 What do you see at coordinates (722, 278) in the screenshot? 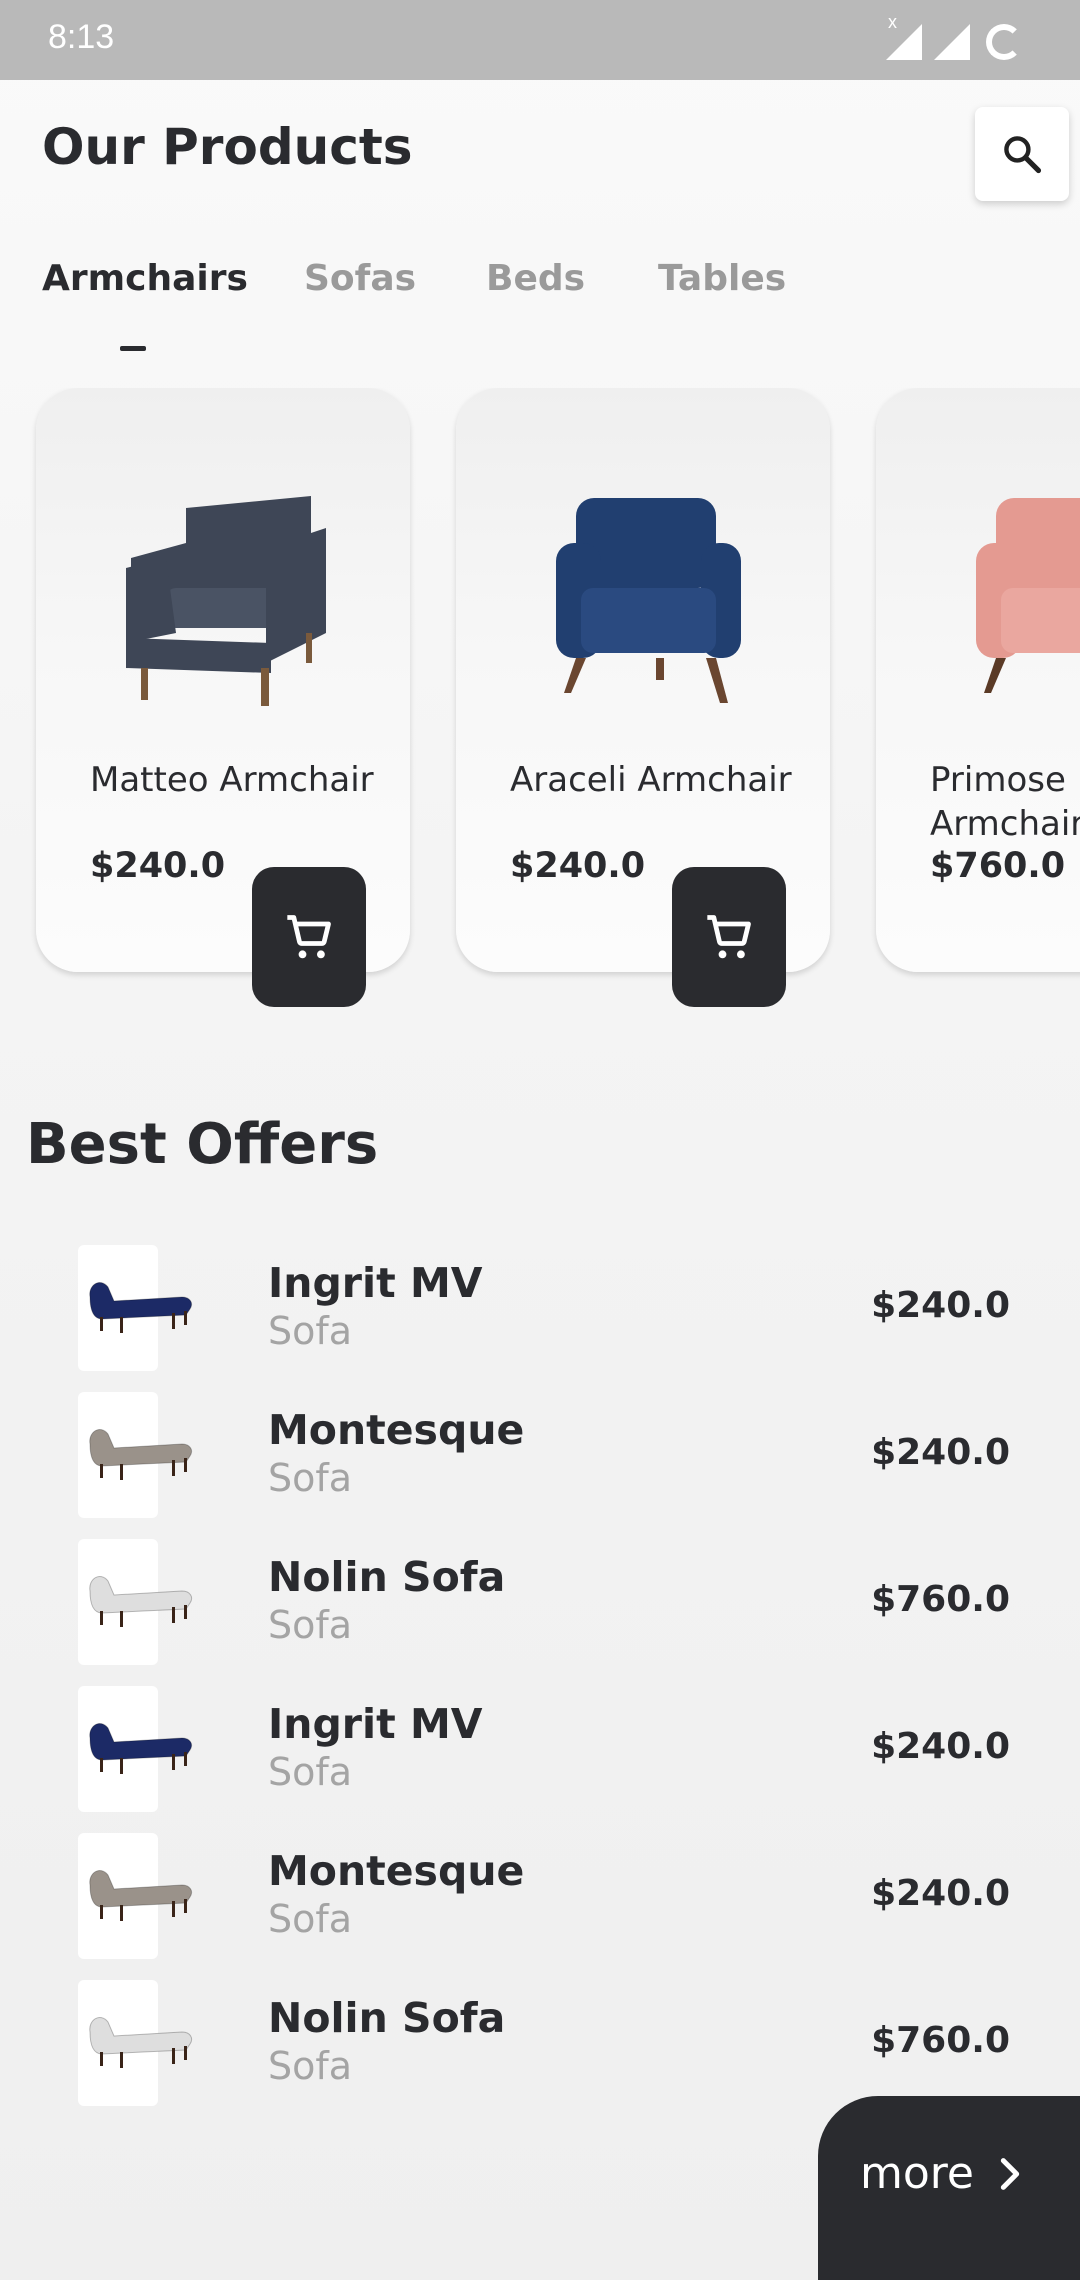
I see `tab-tables: Tables` at bounding box center [722, 278].